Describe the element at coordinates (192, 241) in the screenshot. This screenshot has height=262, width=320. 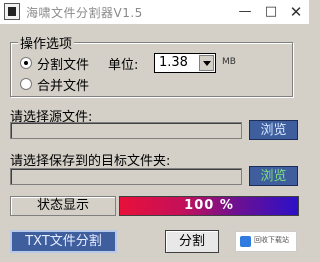
I see `split-button: 分割` at that location.